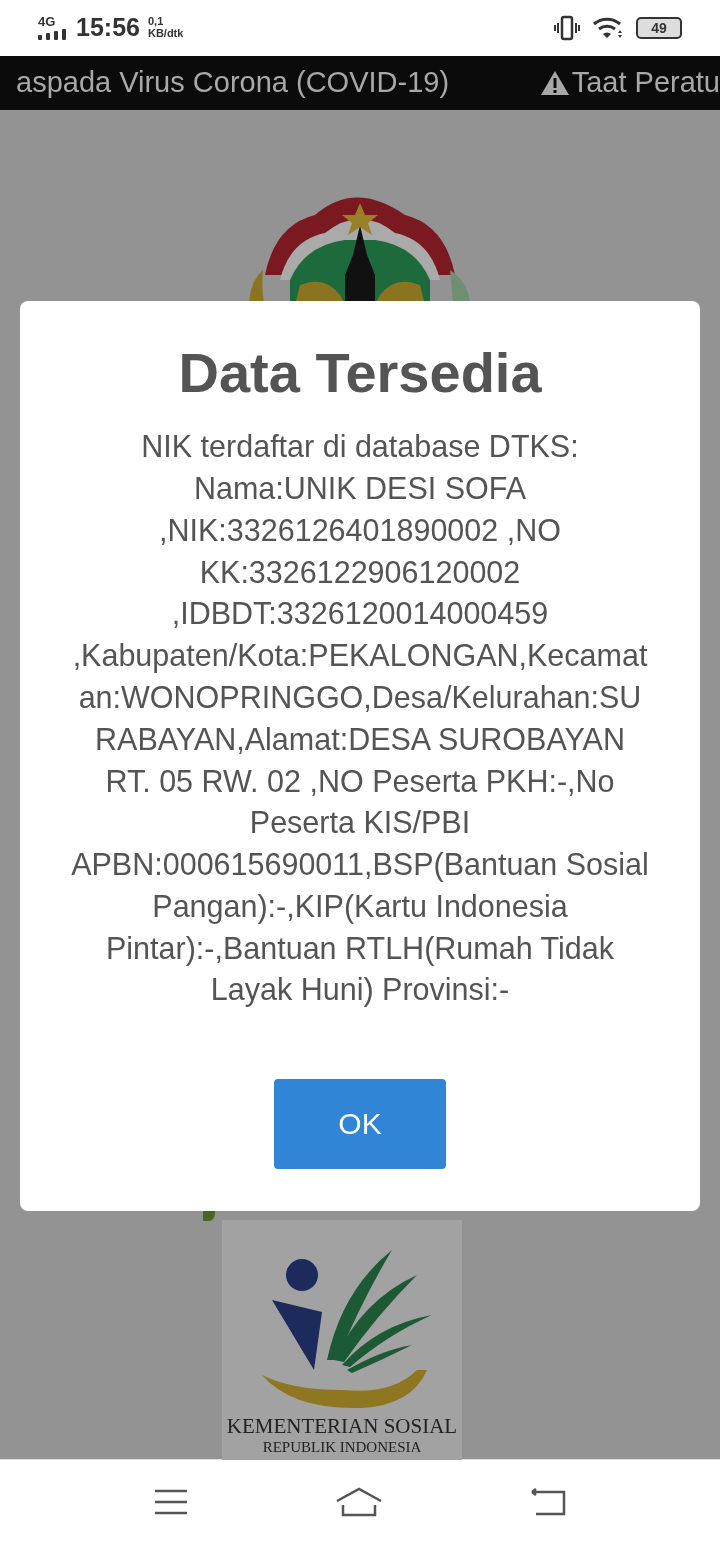  Describe the element at coordinates (359, 1502) in the screenshot. I see `home-icon` at that location.